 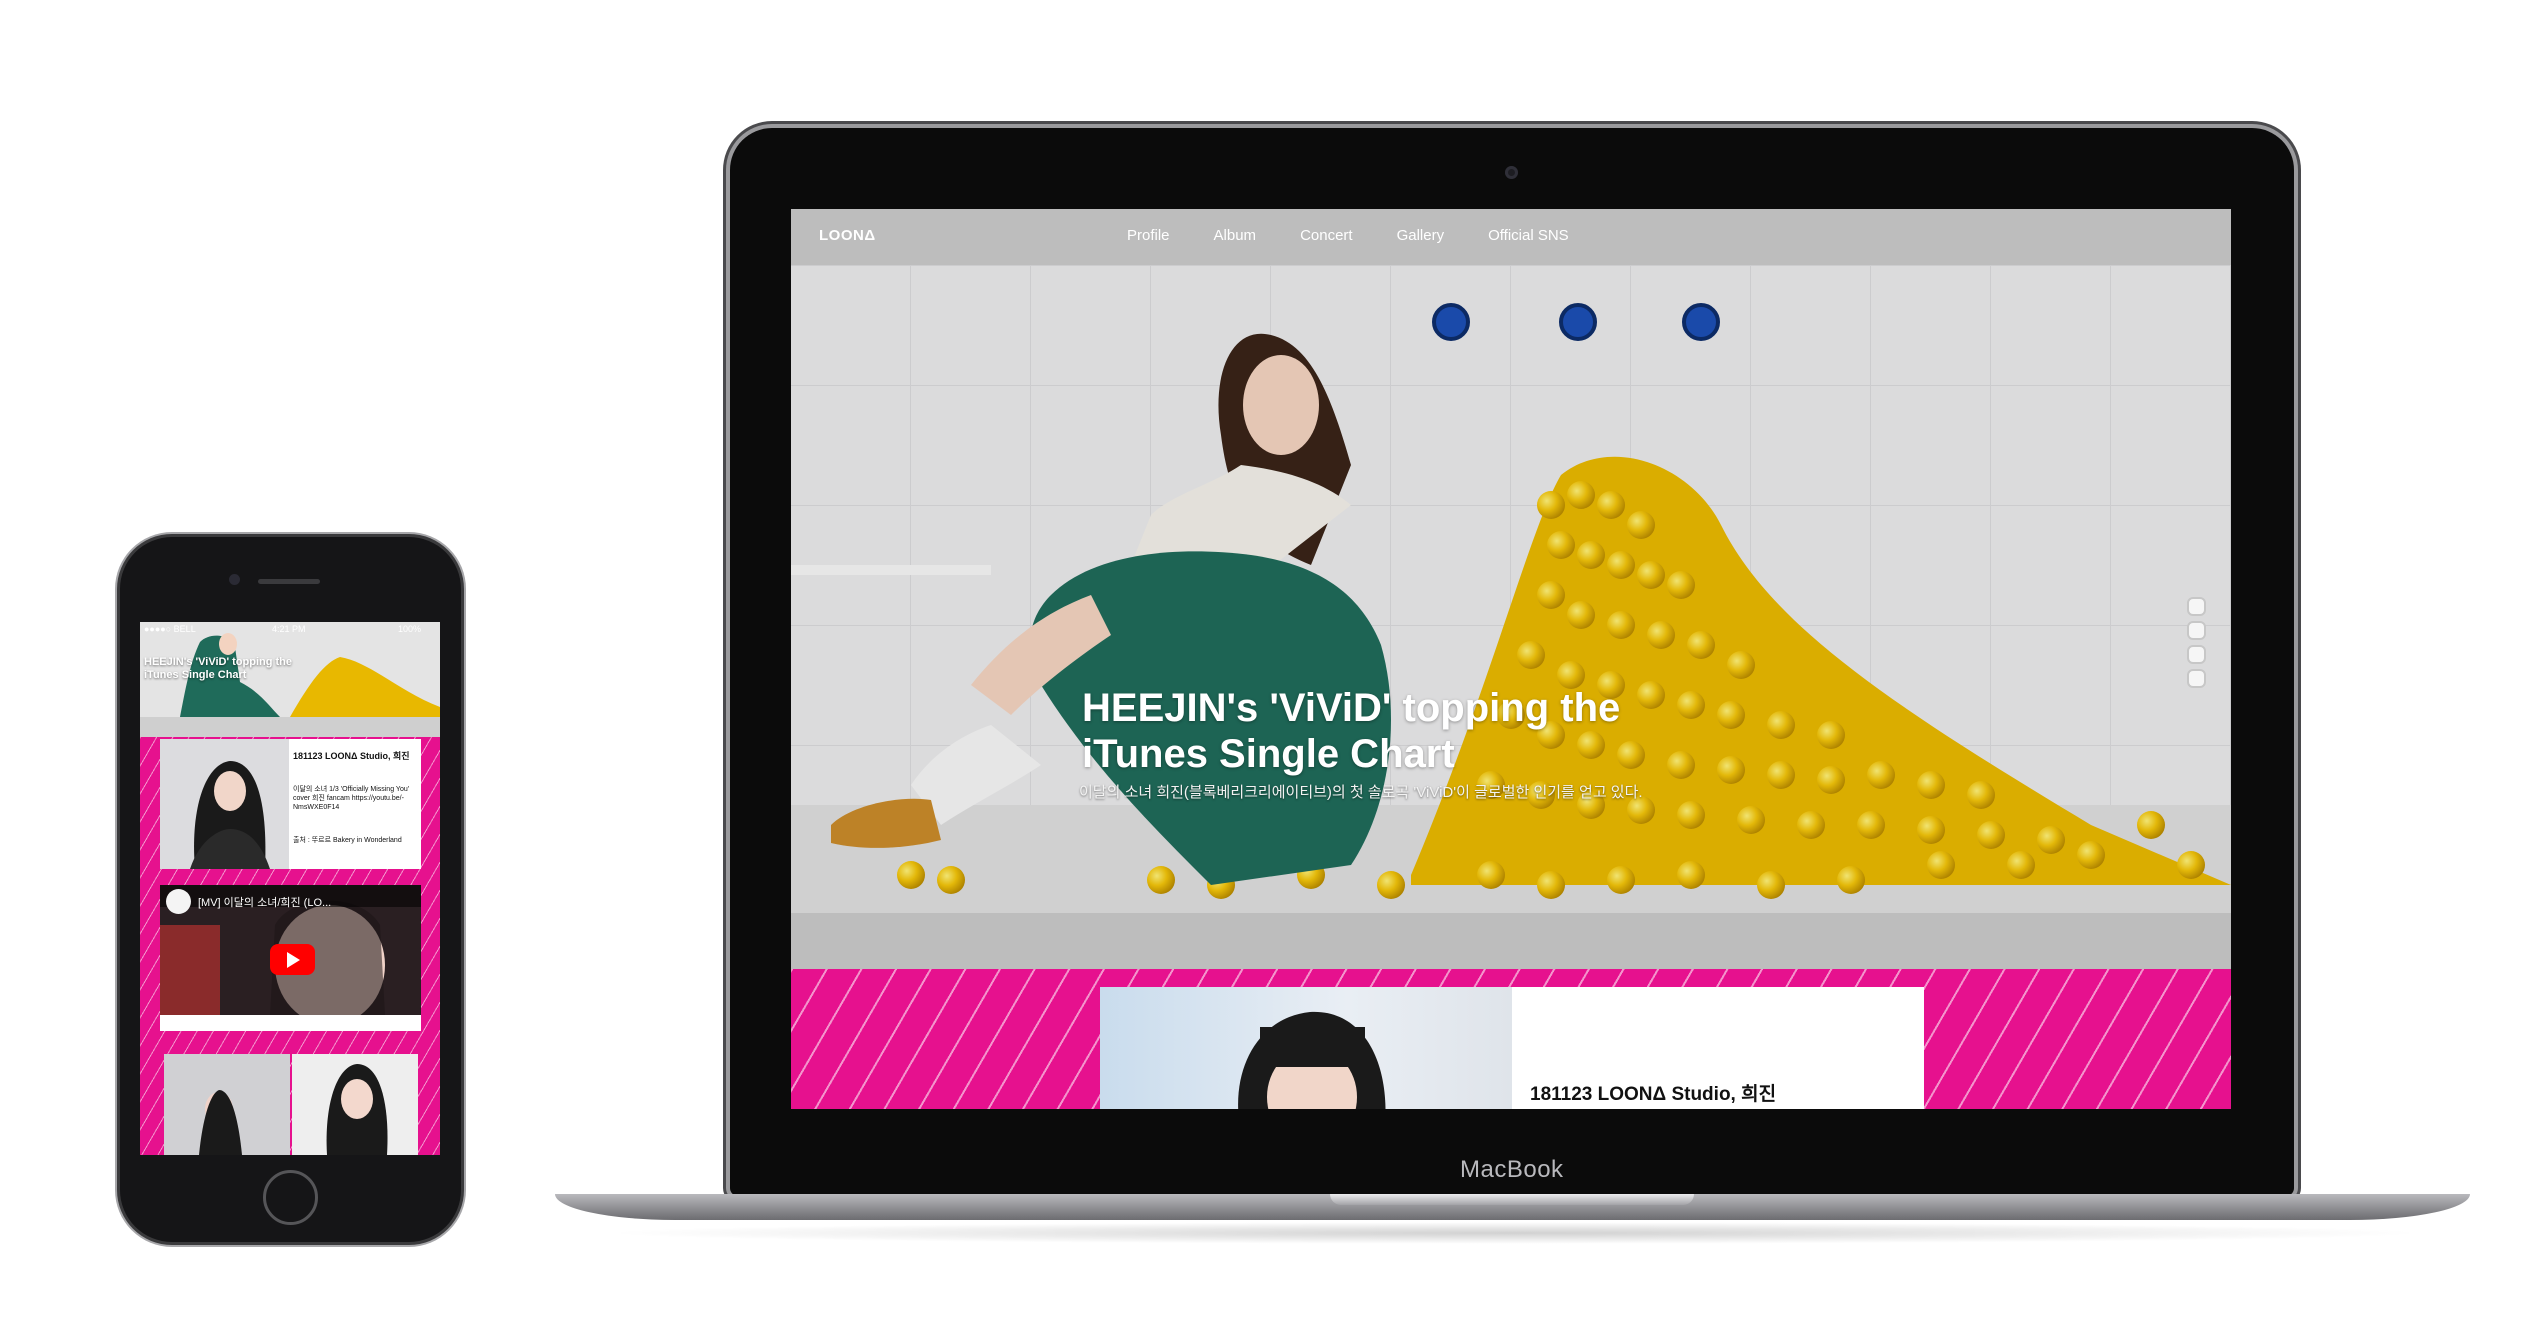 I want to click on channel-avatar, so click(x=178, y=901).